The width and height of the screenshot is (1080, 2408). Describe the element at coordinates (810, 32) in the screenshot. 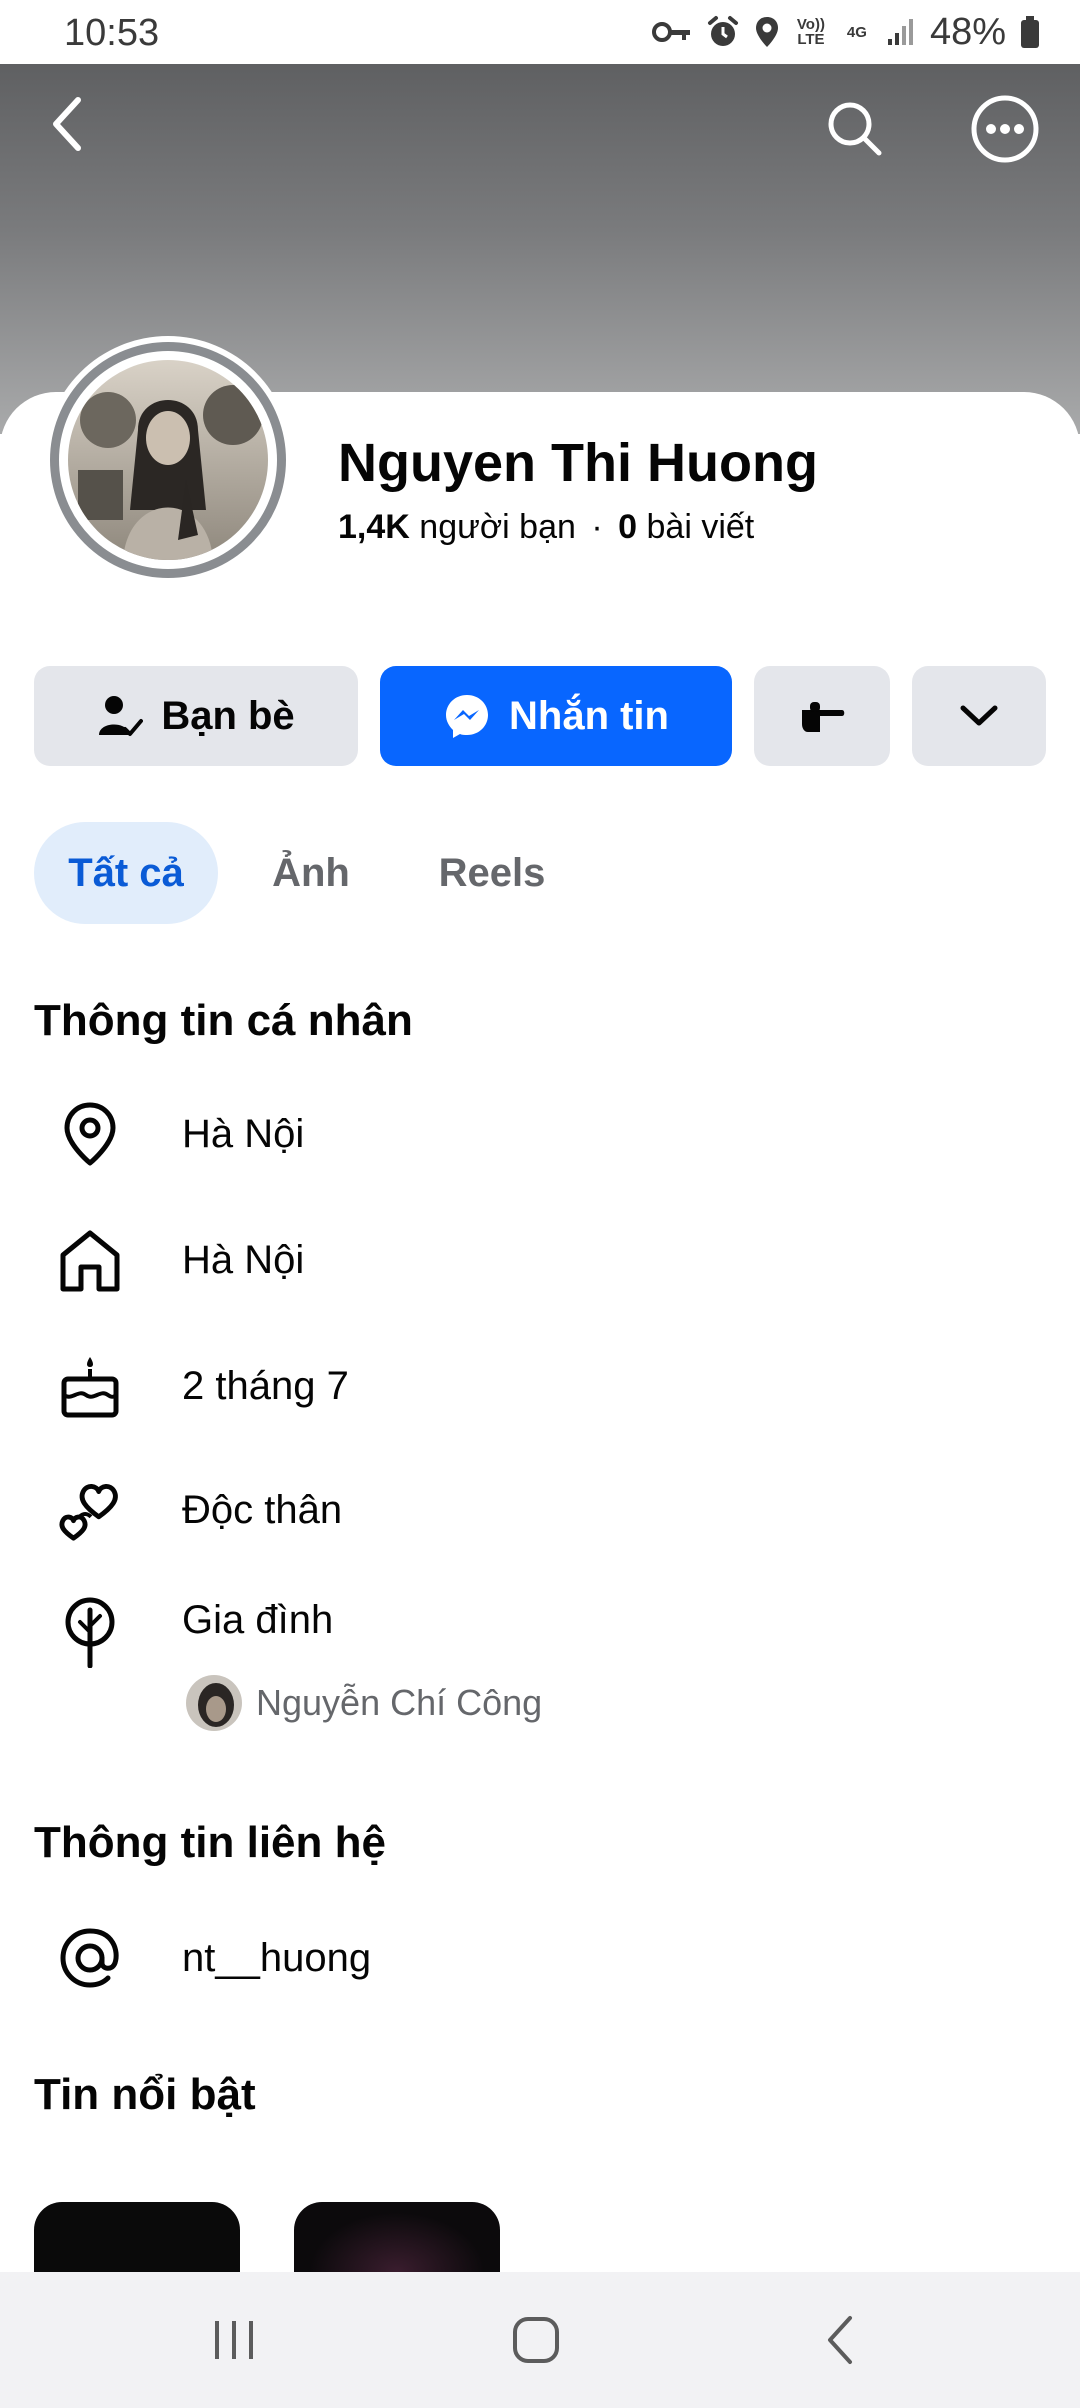

I see `volte-indicator: Vo)) LTE` at that location.